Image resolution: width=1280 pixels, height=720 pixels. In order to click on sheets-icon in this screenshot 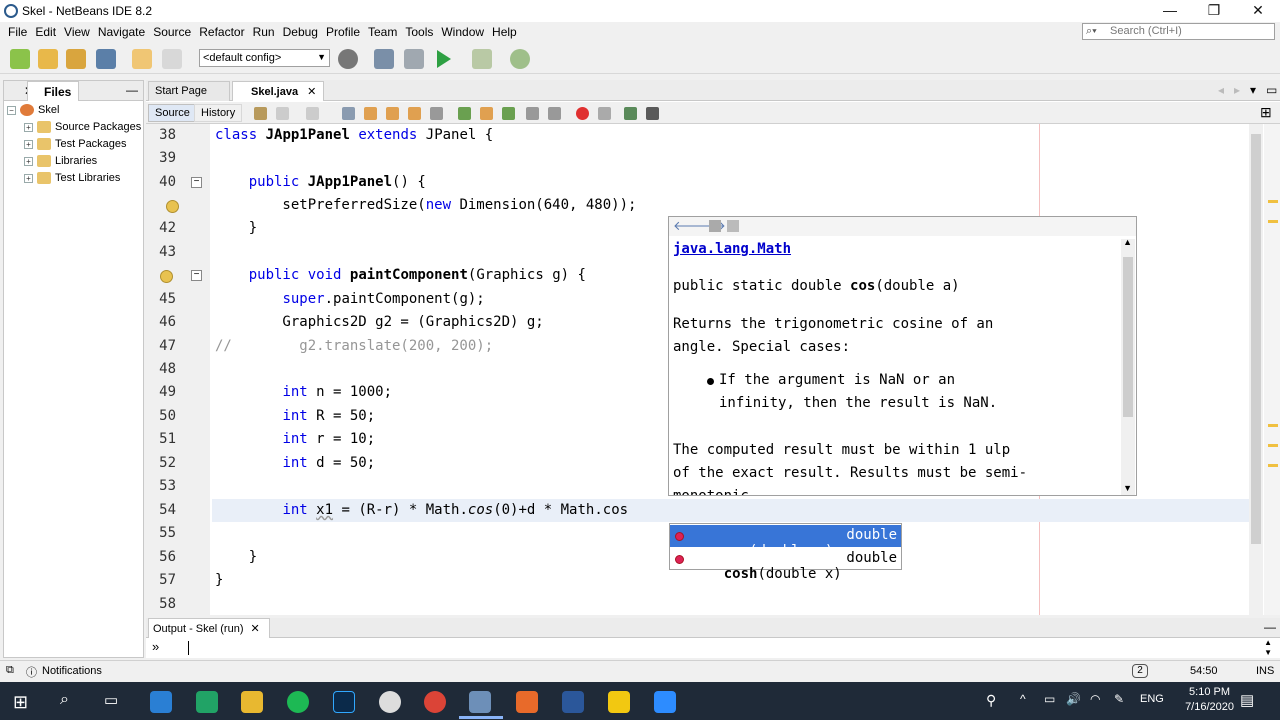, I will do `click(207, 702)`.